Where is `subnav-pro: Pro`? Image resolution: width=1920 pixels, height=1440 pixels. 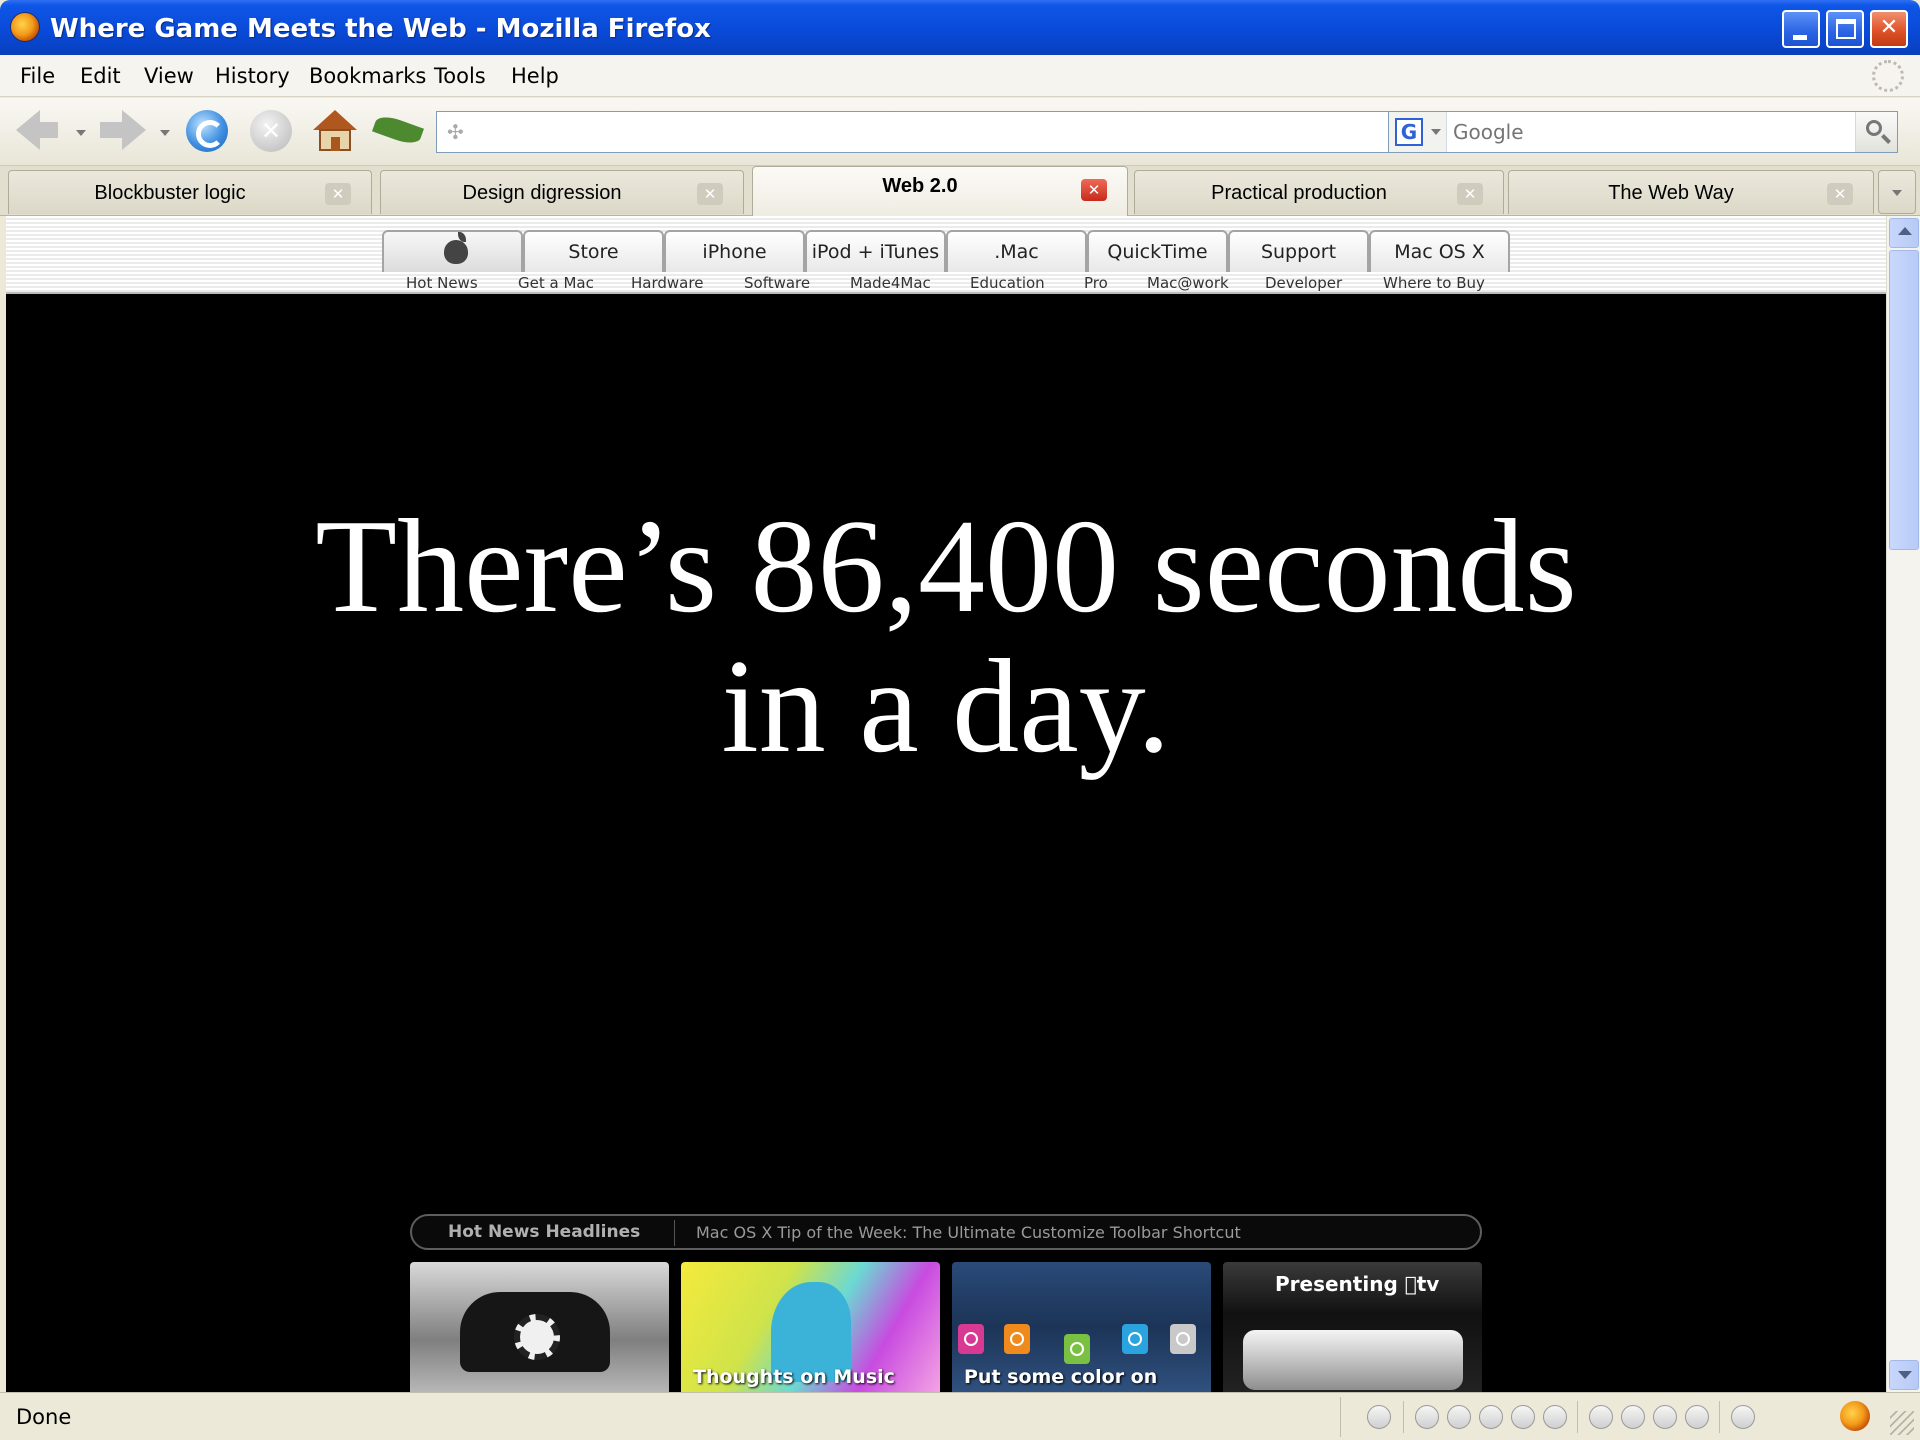 subnav-pro: Pro is located at coordinates (1096, 283).